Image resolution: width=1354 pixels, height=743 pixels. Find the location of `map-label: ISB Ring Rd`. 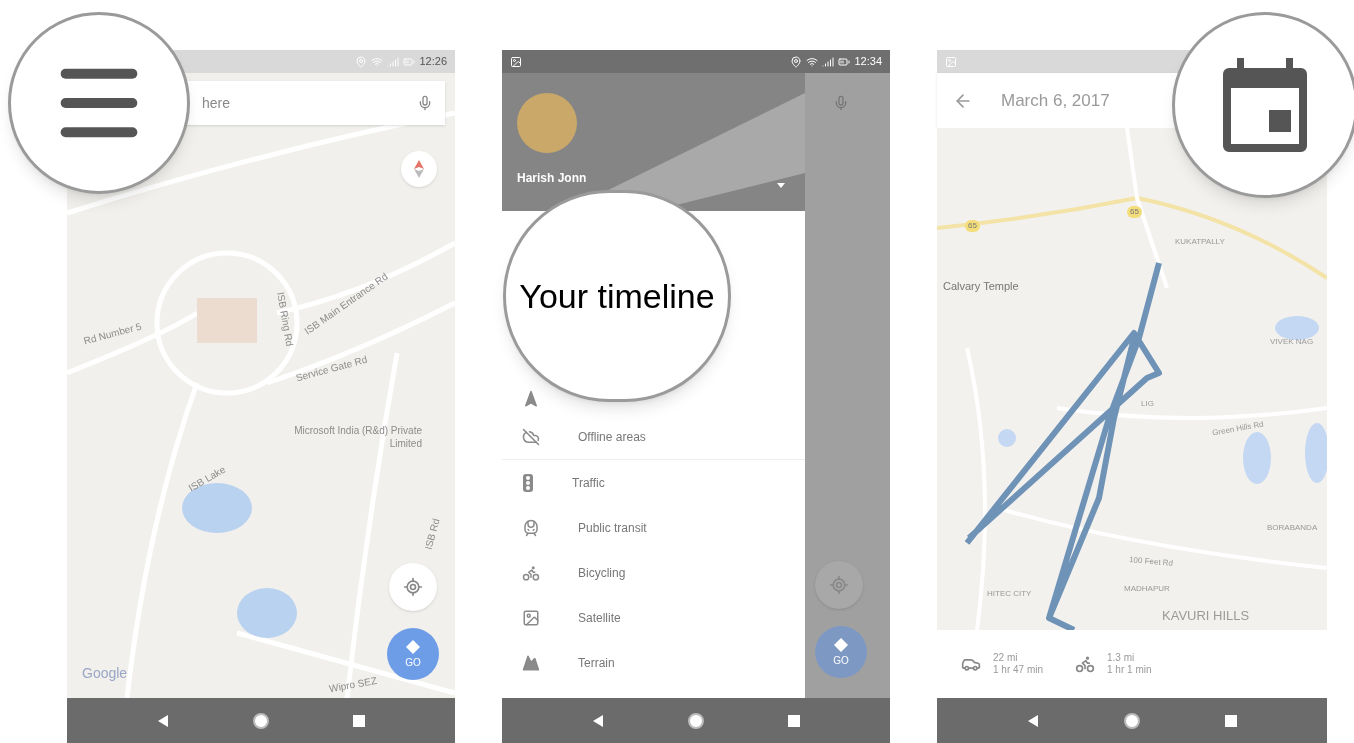

map-label: ISB Ring Rd is located at coordinates (285, 319).